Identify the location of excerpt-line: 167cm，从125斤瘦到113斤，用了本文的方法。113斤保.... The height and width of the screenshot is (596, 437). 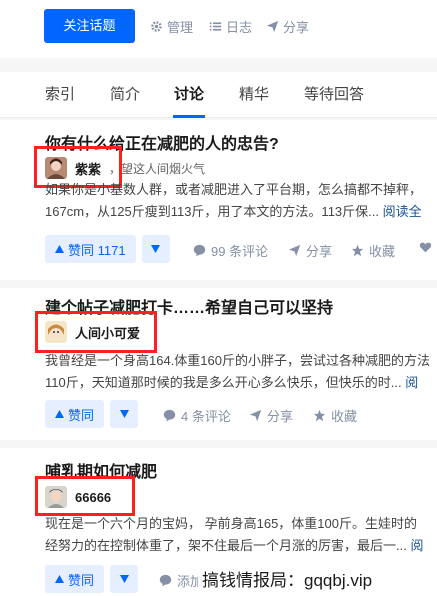
(212, 211).